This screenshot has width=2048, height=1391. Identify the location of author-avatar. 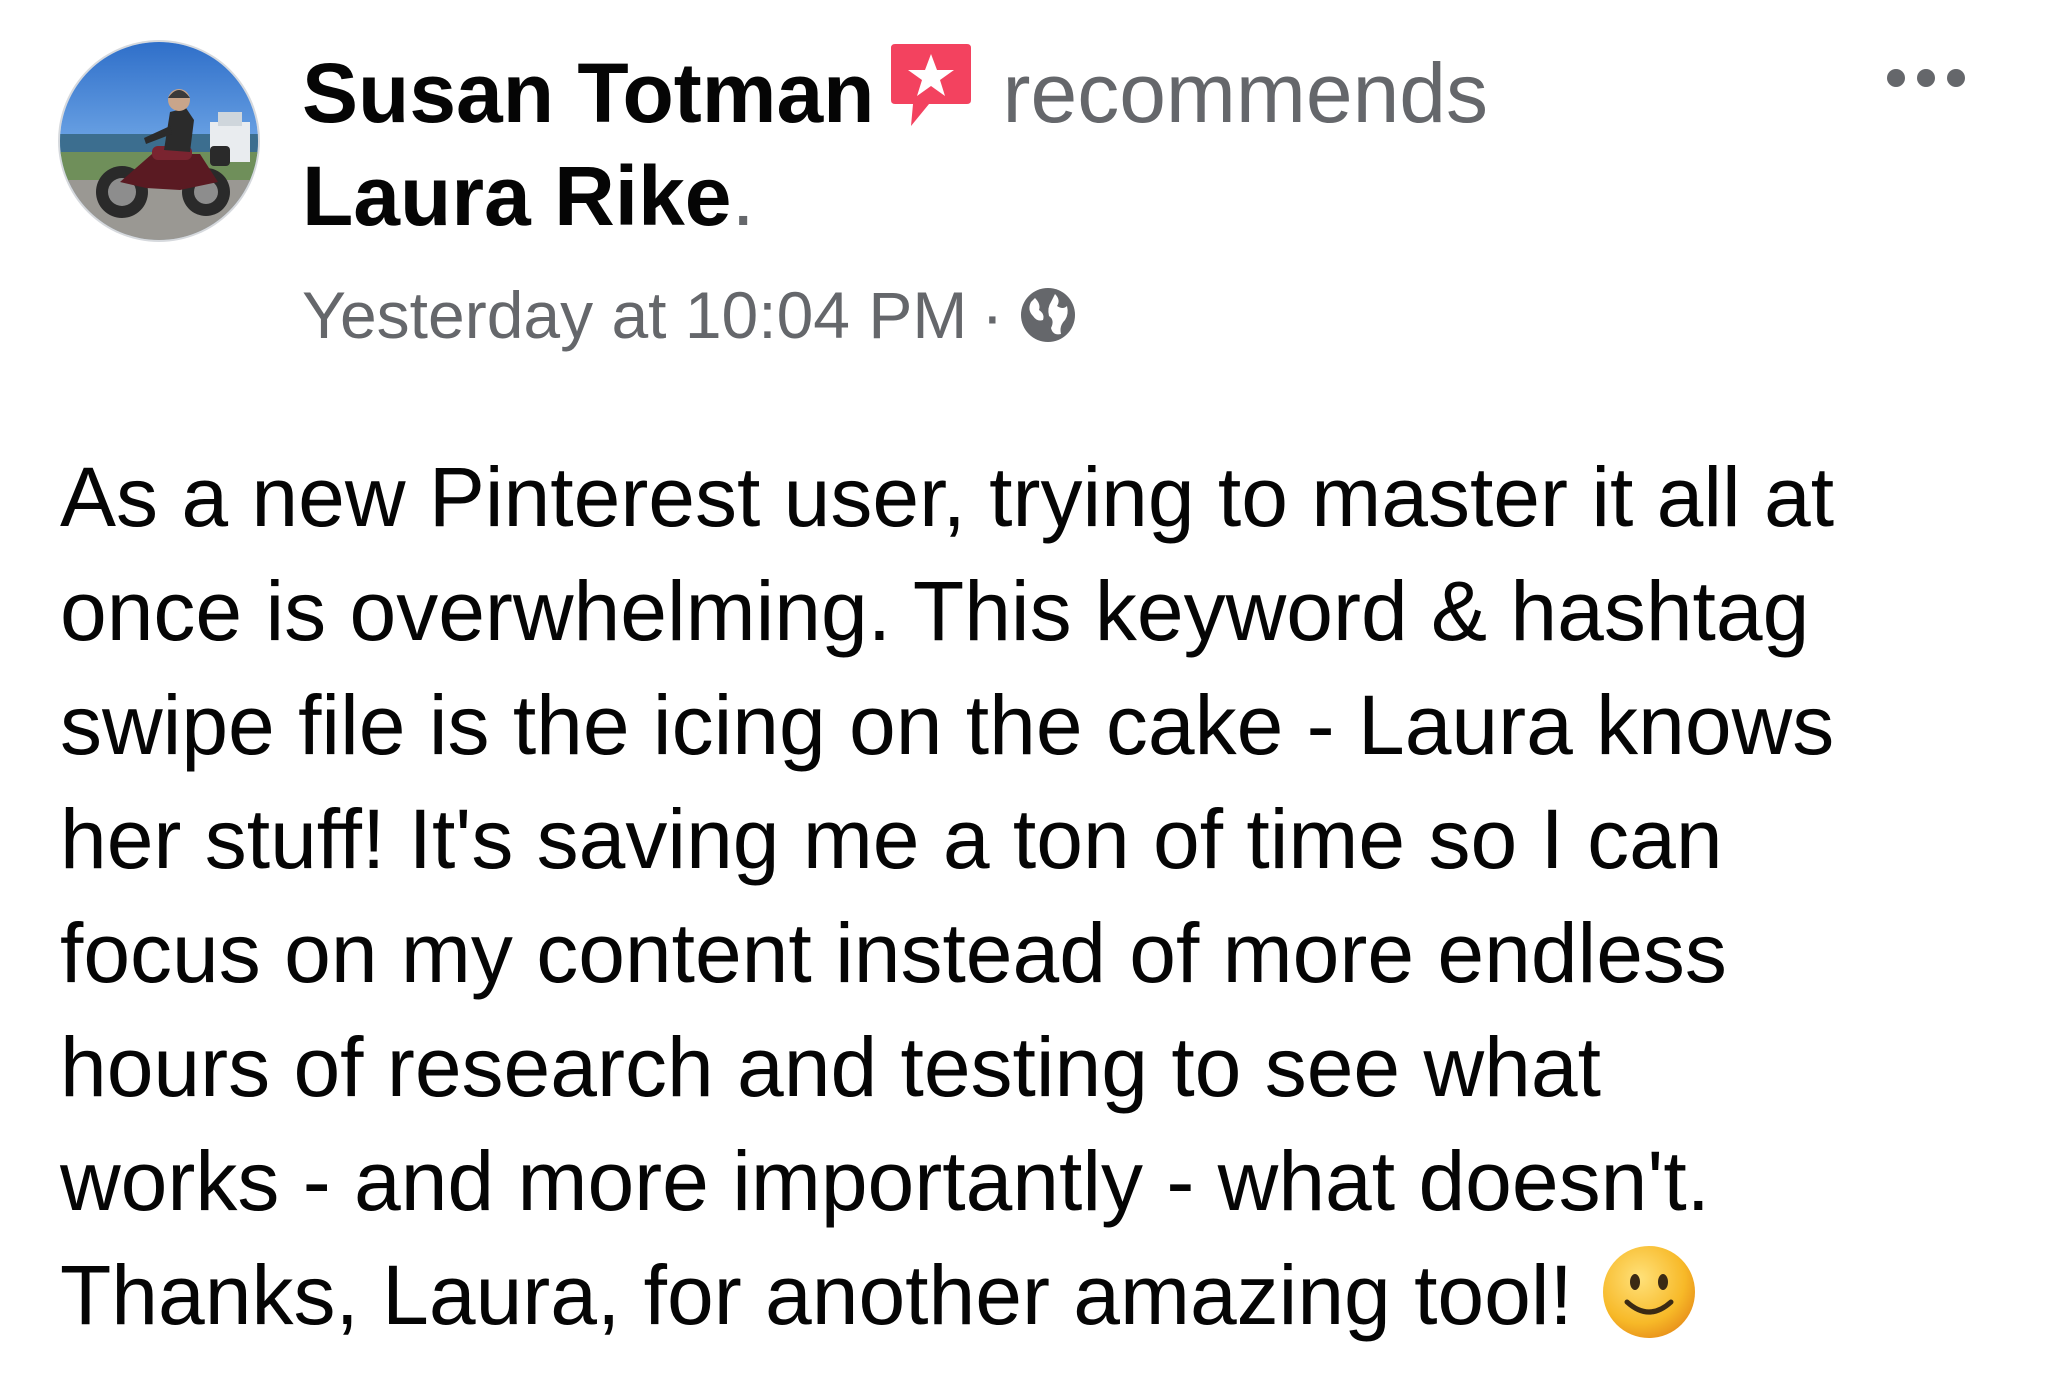
(159, 141).